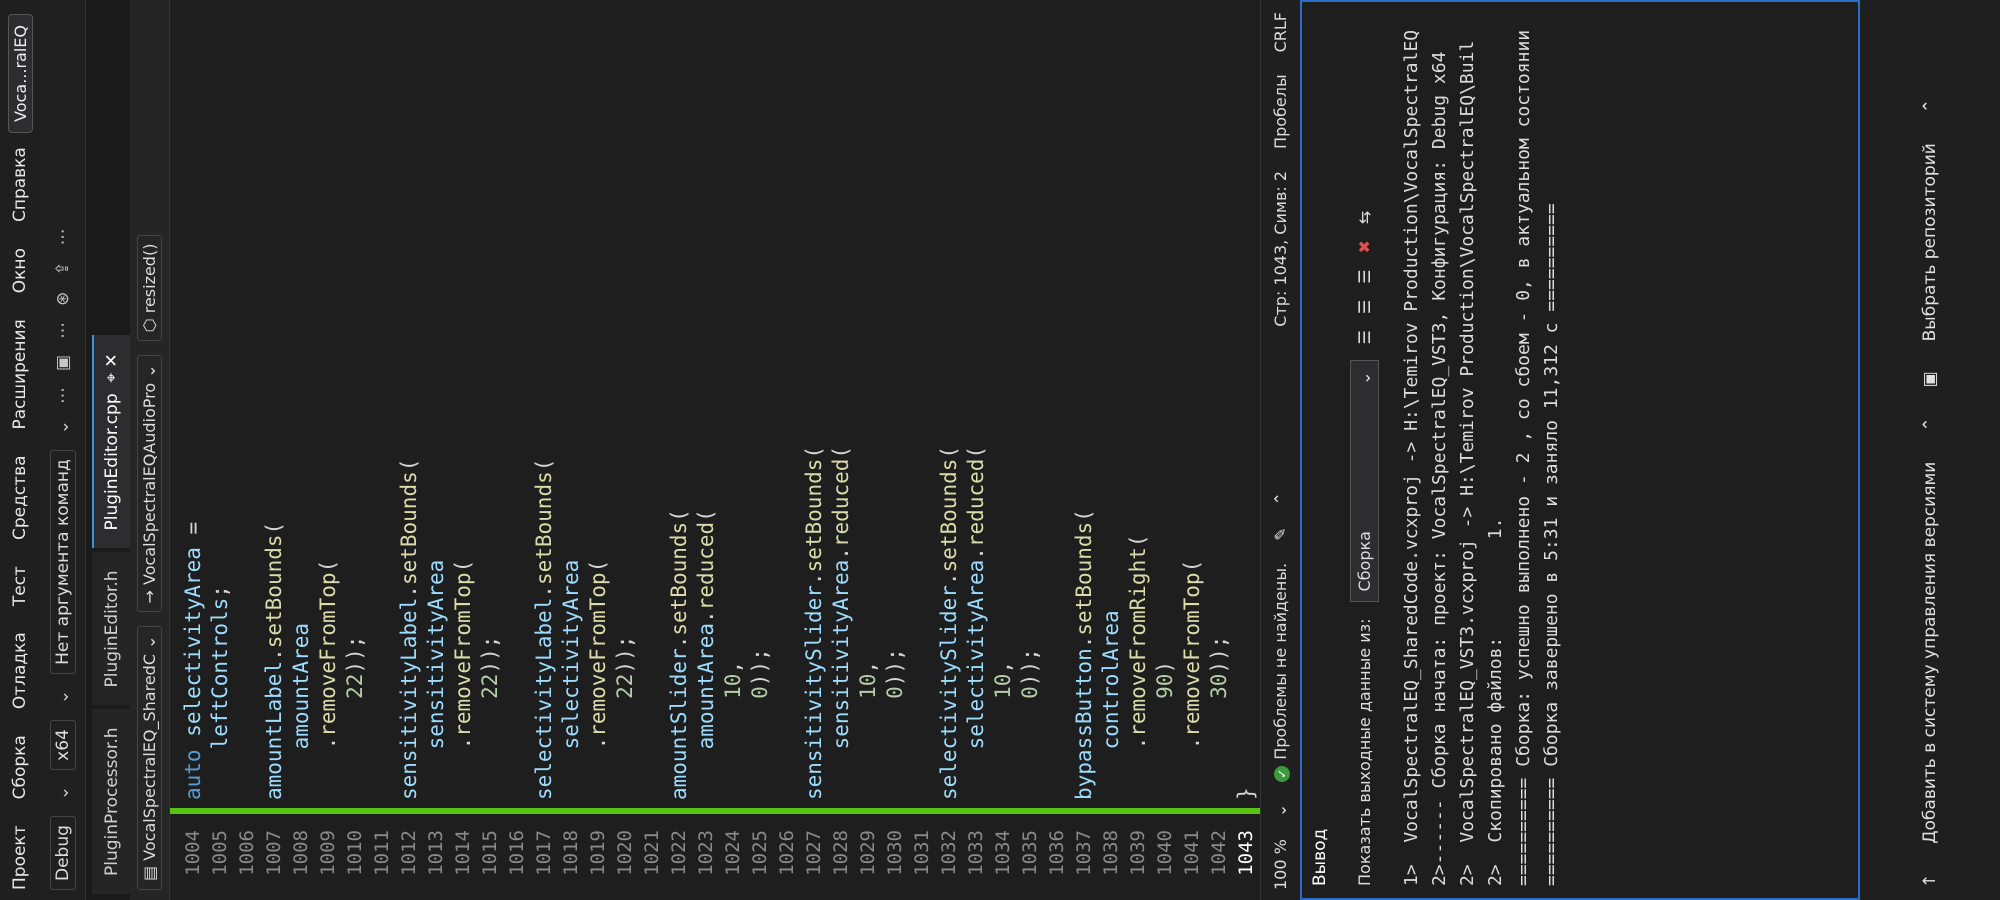  Describe the element at coordinates (20, 857) in the screenshot. I see `menu-item: Проект` at that location.